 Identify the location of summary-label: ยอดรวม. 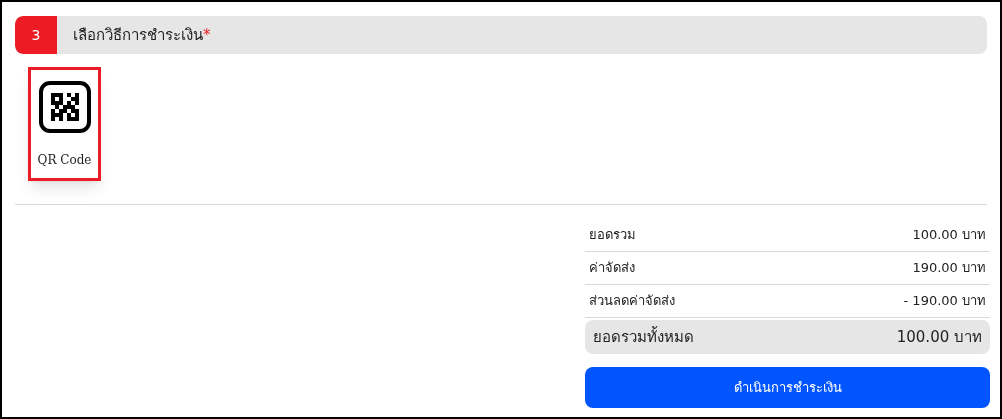
(612, 235).